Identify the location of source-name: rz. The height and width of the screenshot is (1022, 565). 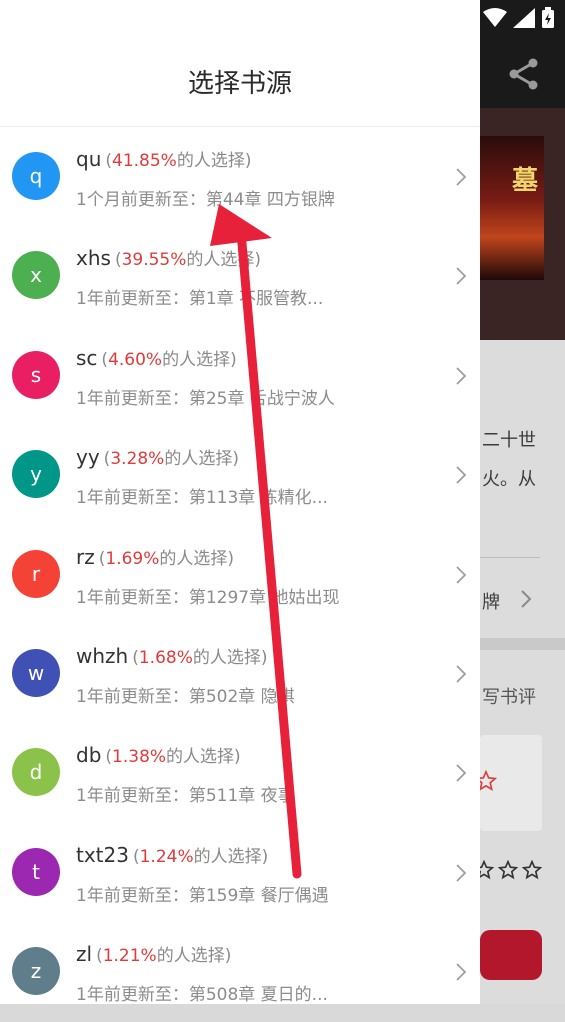
(85, 556).